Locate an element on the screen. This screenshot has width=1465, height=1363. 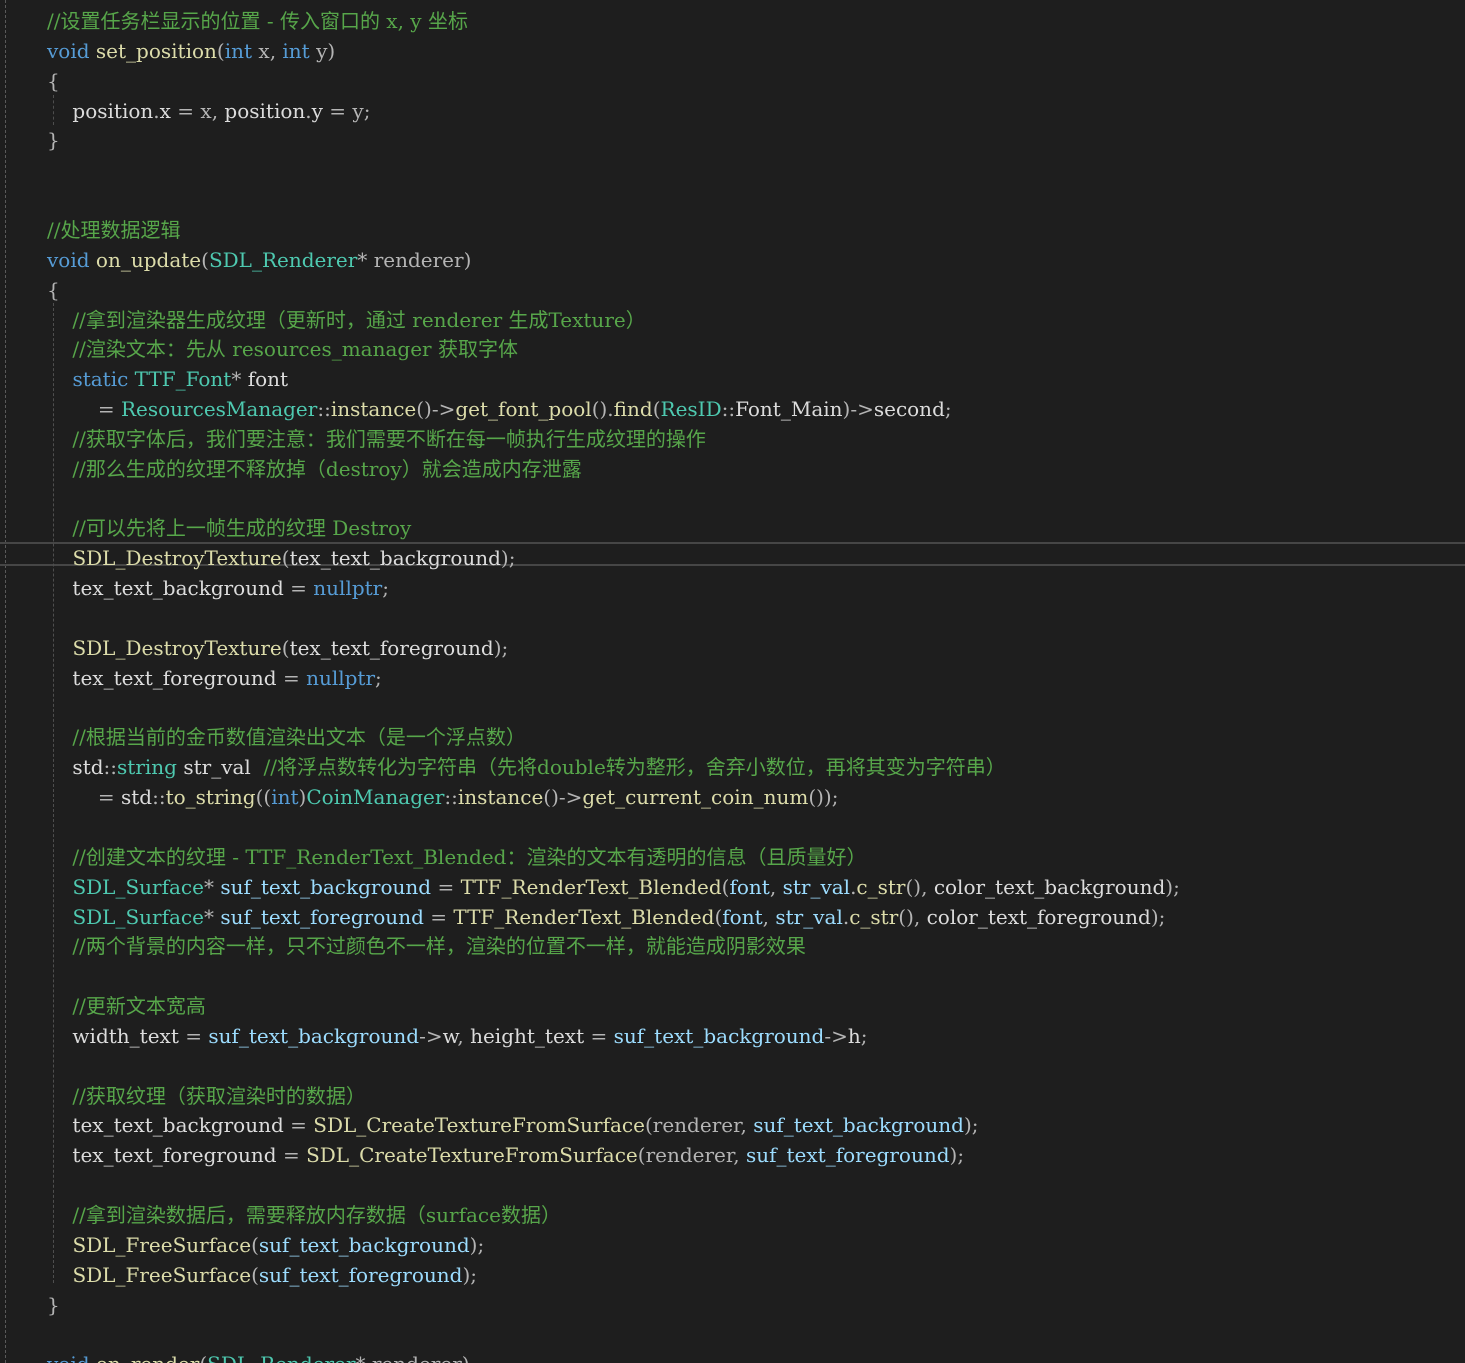
code-line: //那么生成的纹理不释放掉（destroy）就会造成内存泄露 is located at coordinates (314, 469).